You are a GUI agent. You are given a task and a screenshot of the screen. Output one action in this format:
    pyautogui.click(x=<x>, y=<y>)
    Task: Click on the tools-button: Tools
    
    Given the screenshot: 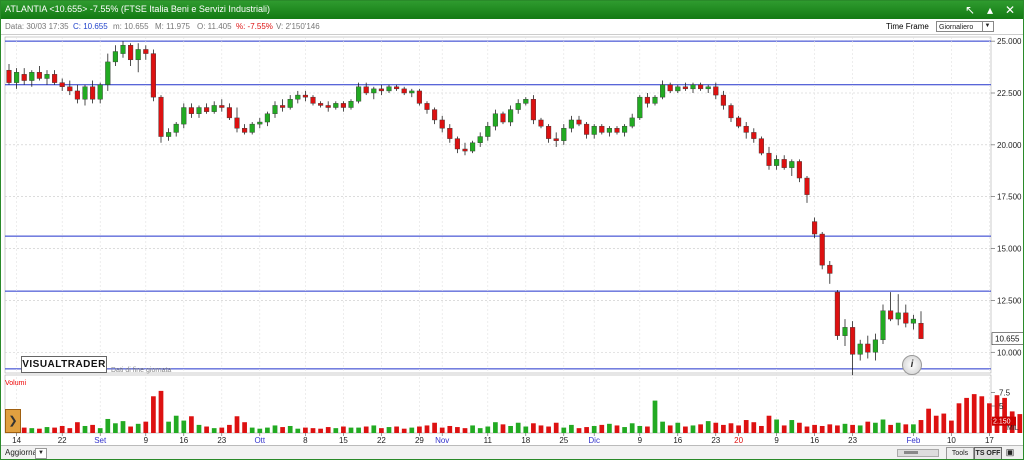 What is the action you would take?
    pyautogui.click(x=960, y=453)
    